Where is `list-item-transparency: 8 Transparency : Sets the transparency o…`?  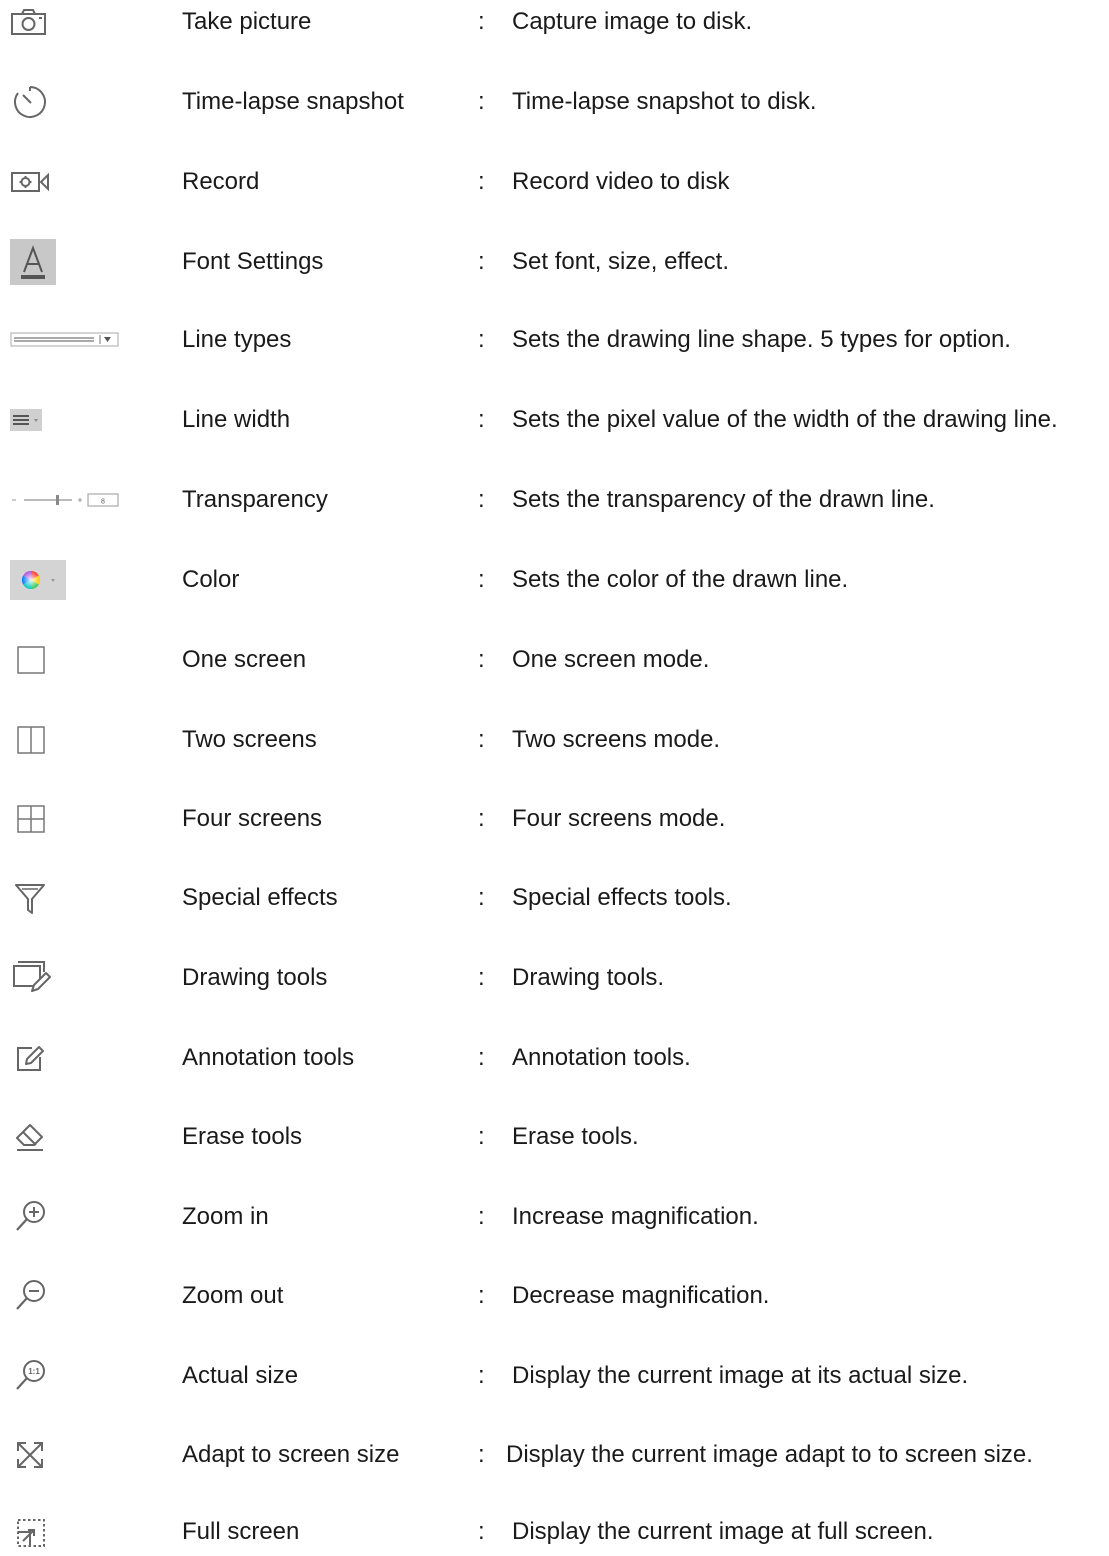 list-item-transparency: 8 Transparency : Sets the transparency o… is located at coordinates (554, 500).